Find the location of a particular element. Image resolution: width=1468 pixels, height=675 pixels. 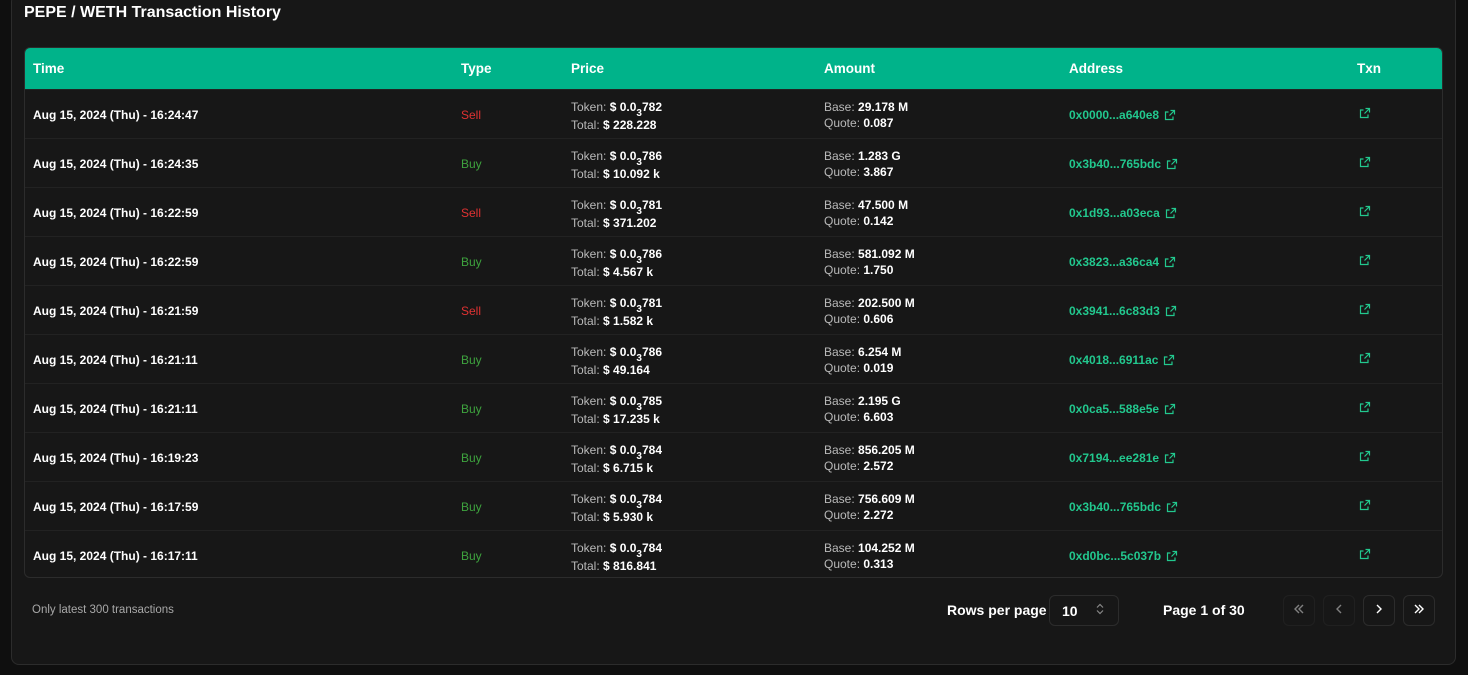

address-link: 0x3941...6c83d3 is located at coordinates (1123, 311).